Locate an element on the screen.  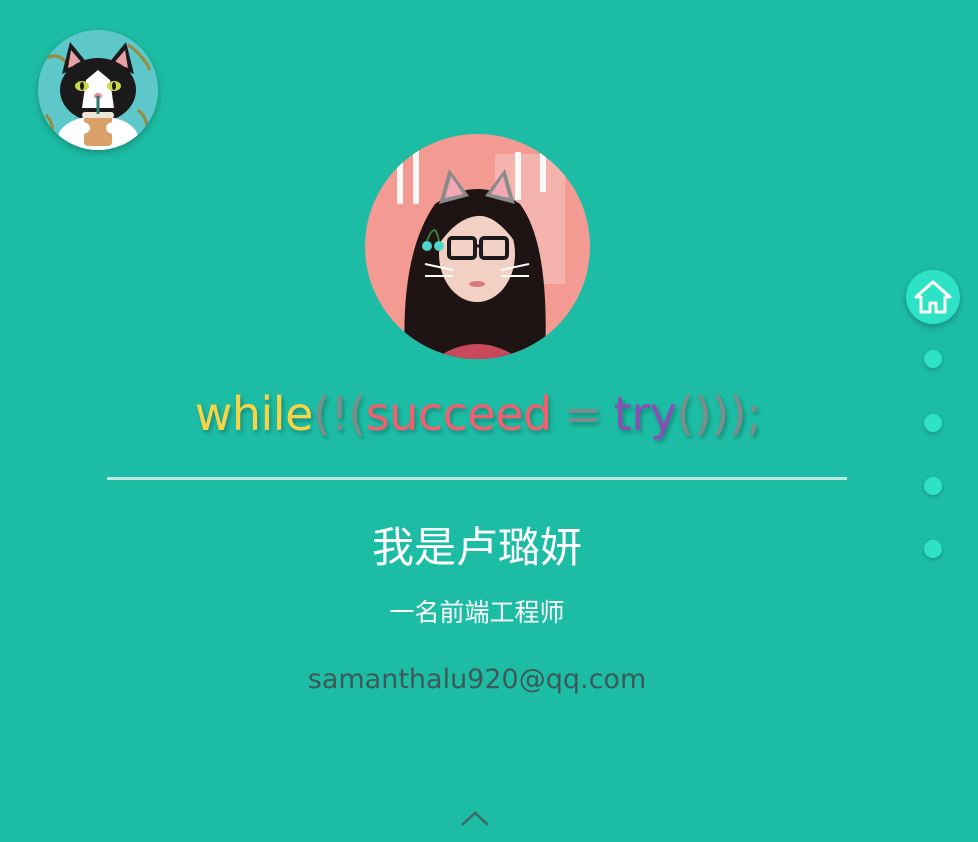
person-role: 一名前端工程师 is located at coordinates (477, 612).